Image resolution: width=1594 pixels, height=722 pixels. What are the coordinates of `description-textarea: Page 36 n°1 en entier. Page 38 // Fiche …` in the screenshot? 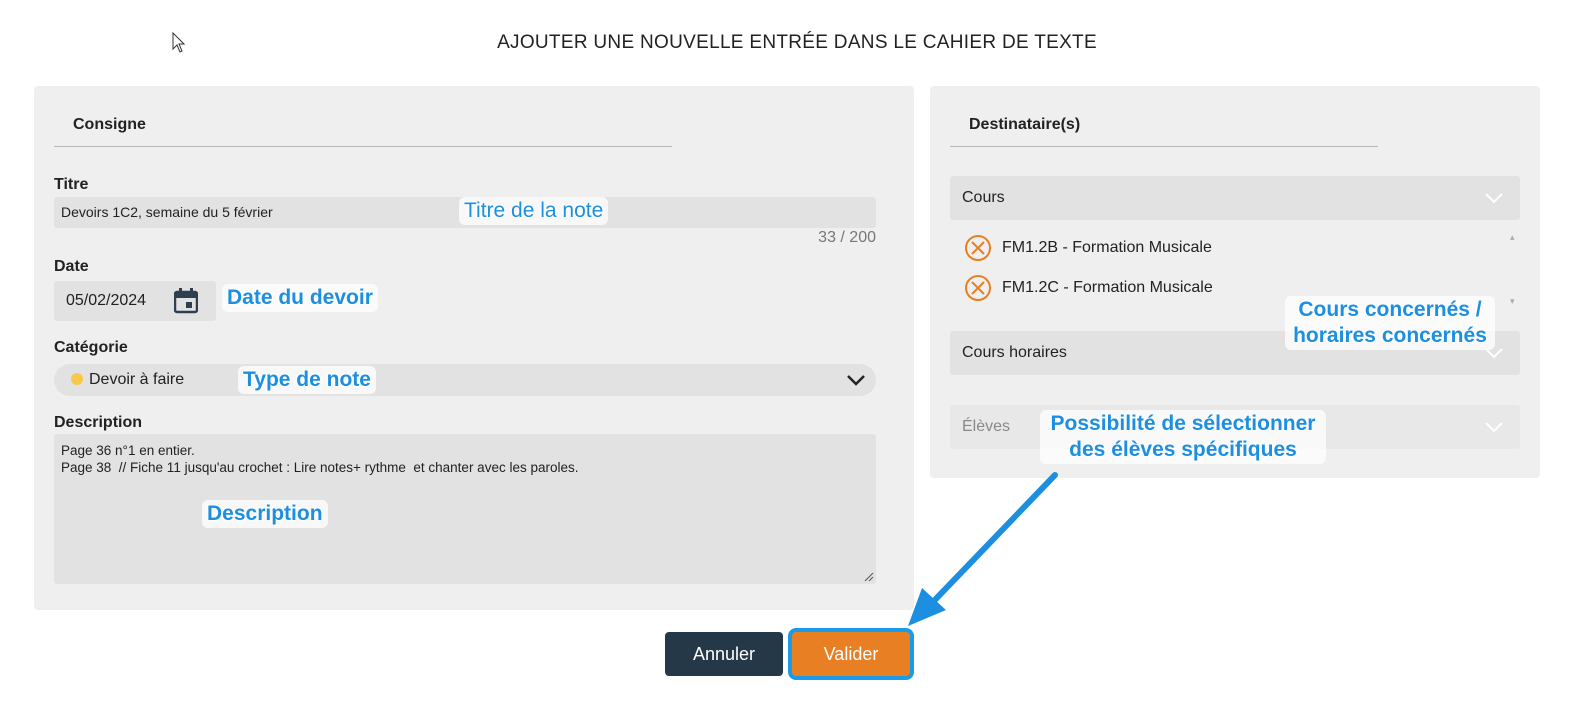 It's located at (465, 509).